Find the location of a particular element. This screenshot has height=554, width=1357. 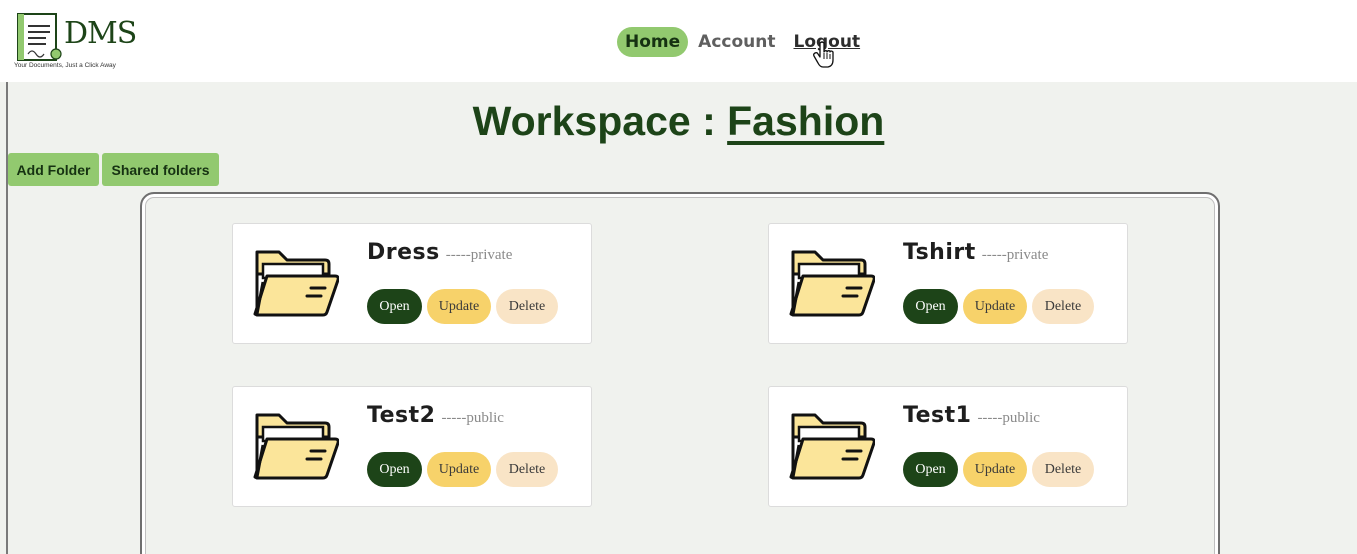

workspace-name-link: Fashion is located at coordinates (805, 121).